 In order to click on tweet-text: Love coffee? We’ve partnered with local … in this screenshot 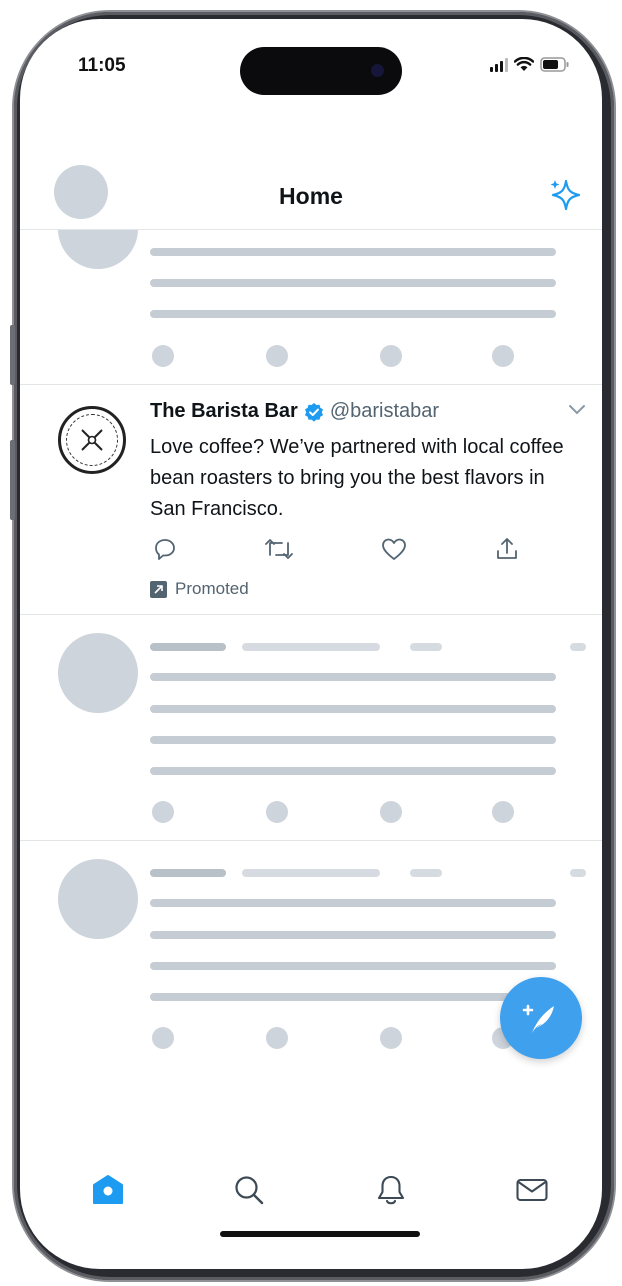, I will do `click(357, 478)`.